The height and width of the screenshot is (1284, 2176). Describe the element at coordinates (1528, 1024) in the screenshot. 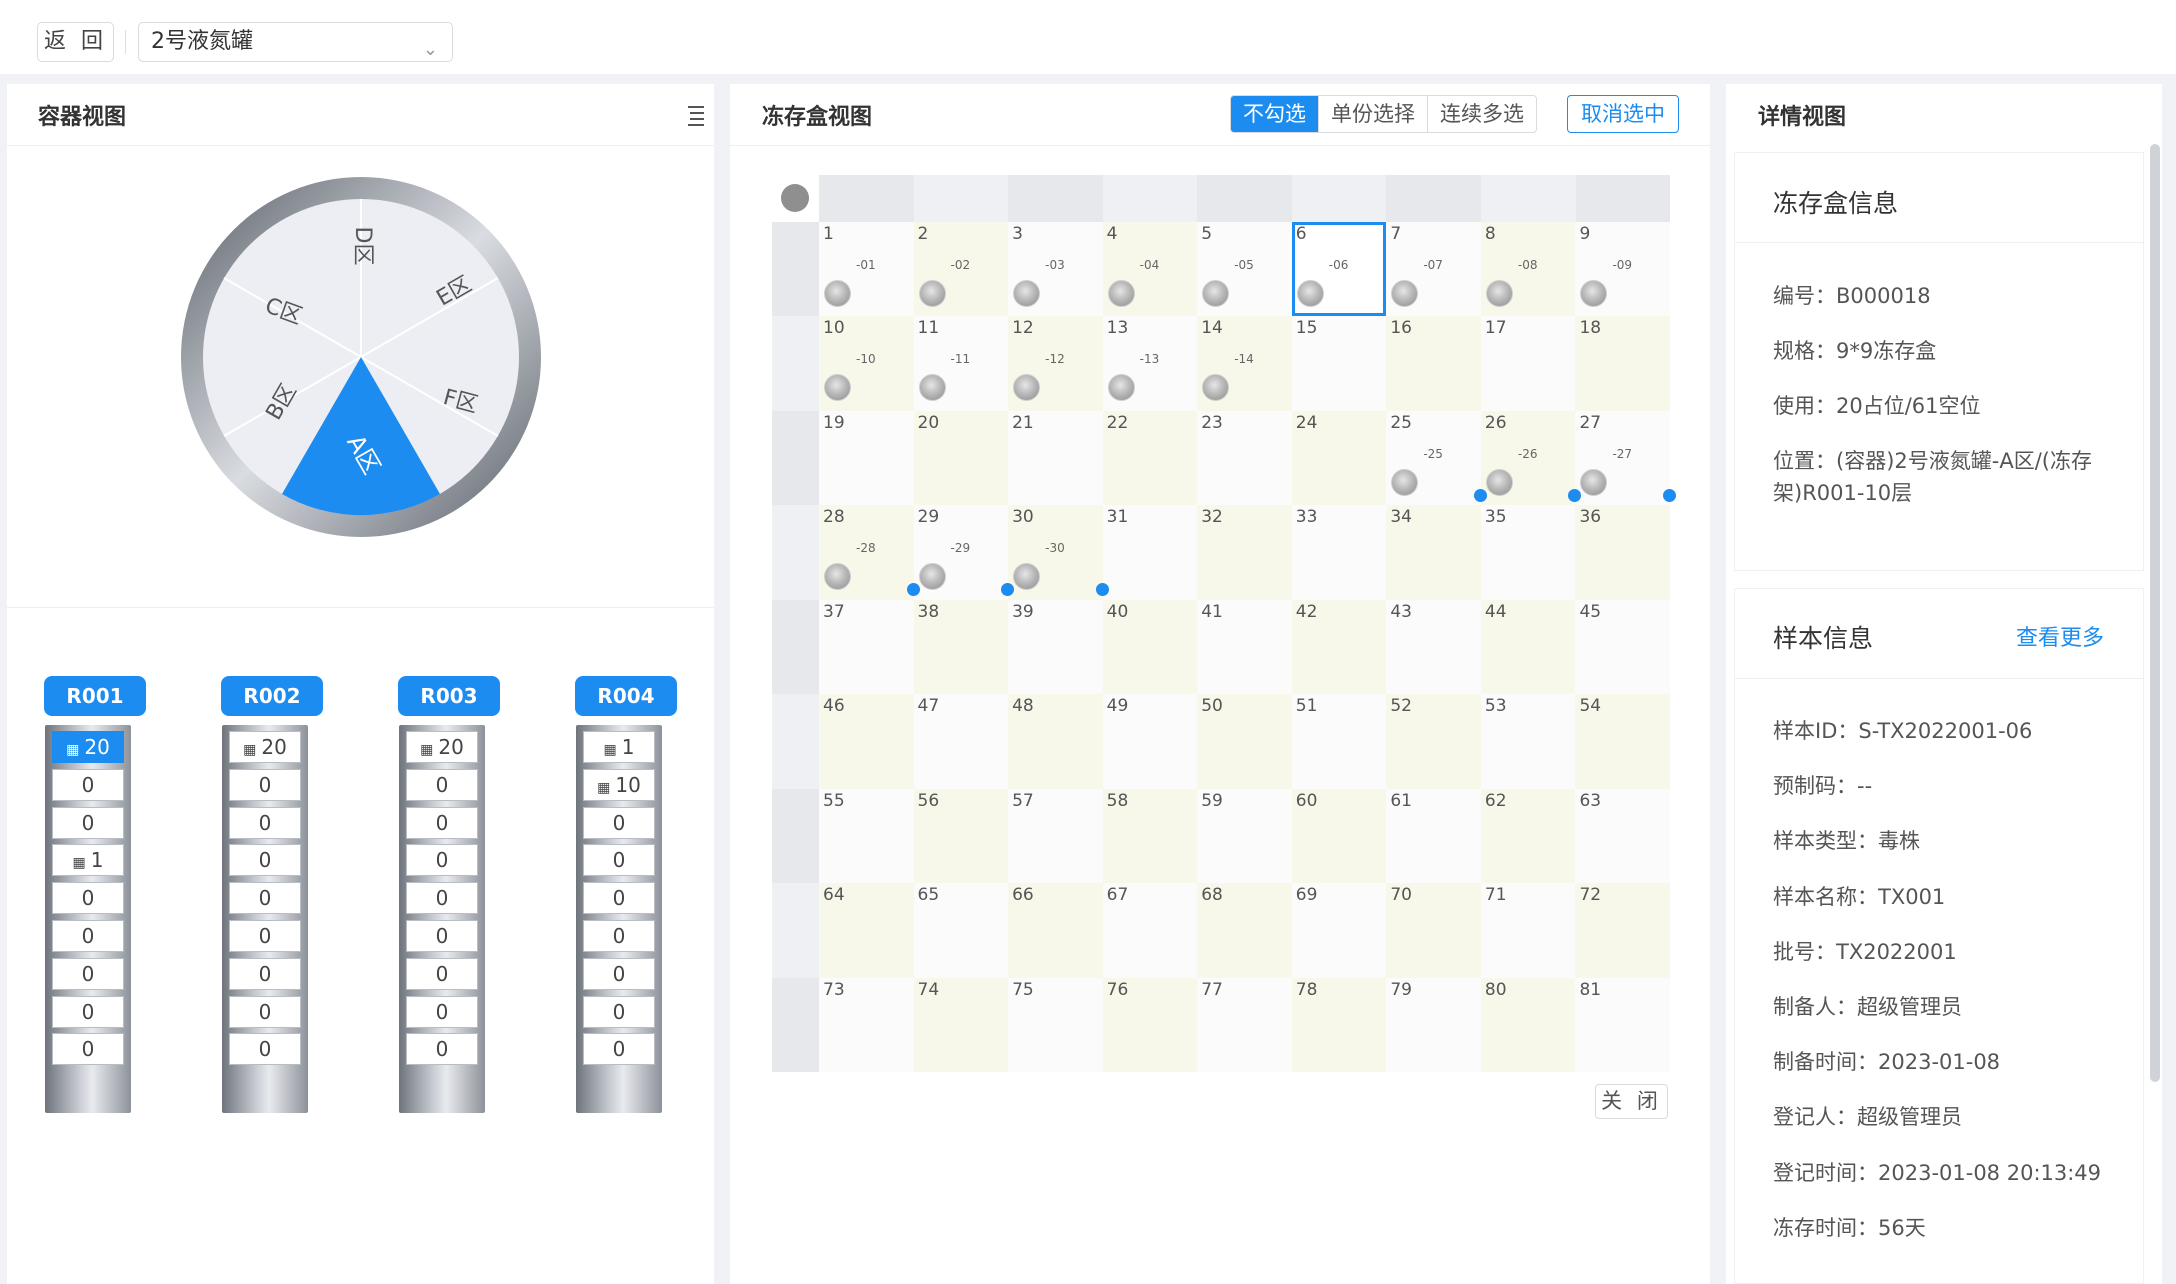

I see `box-position: 80` at that location.